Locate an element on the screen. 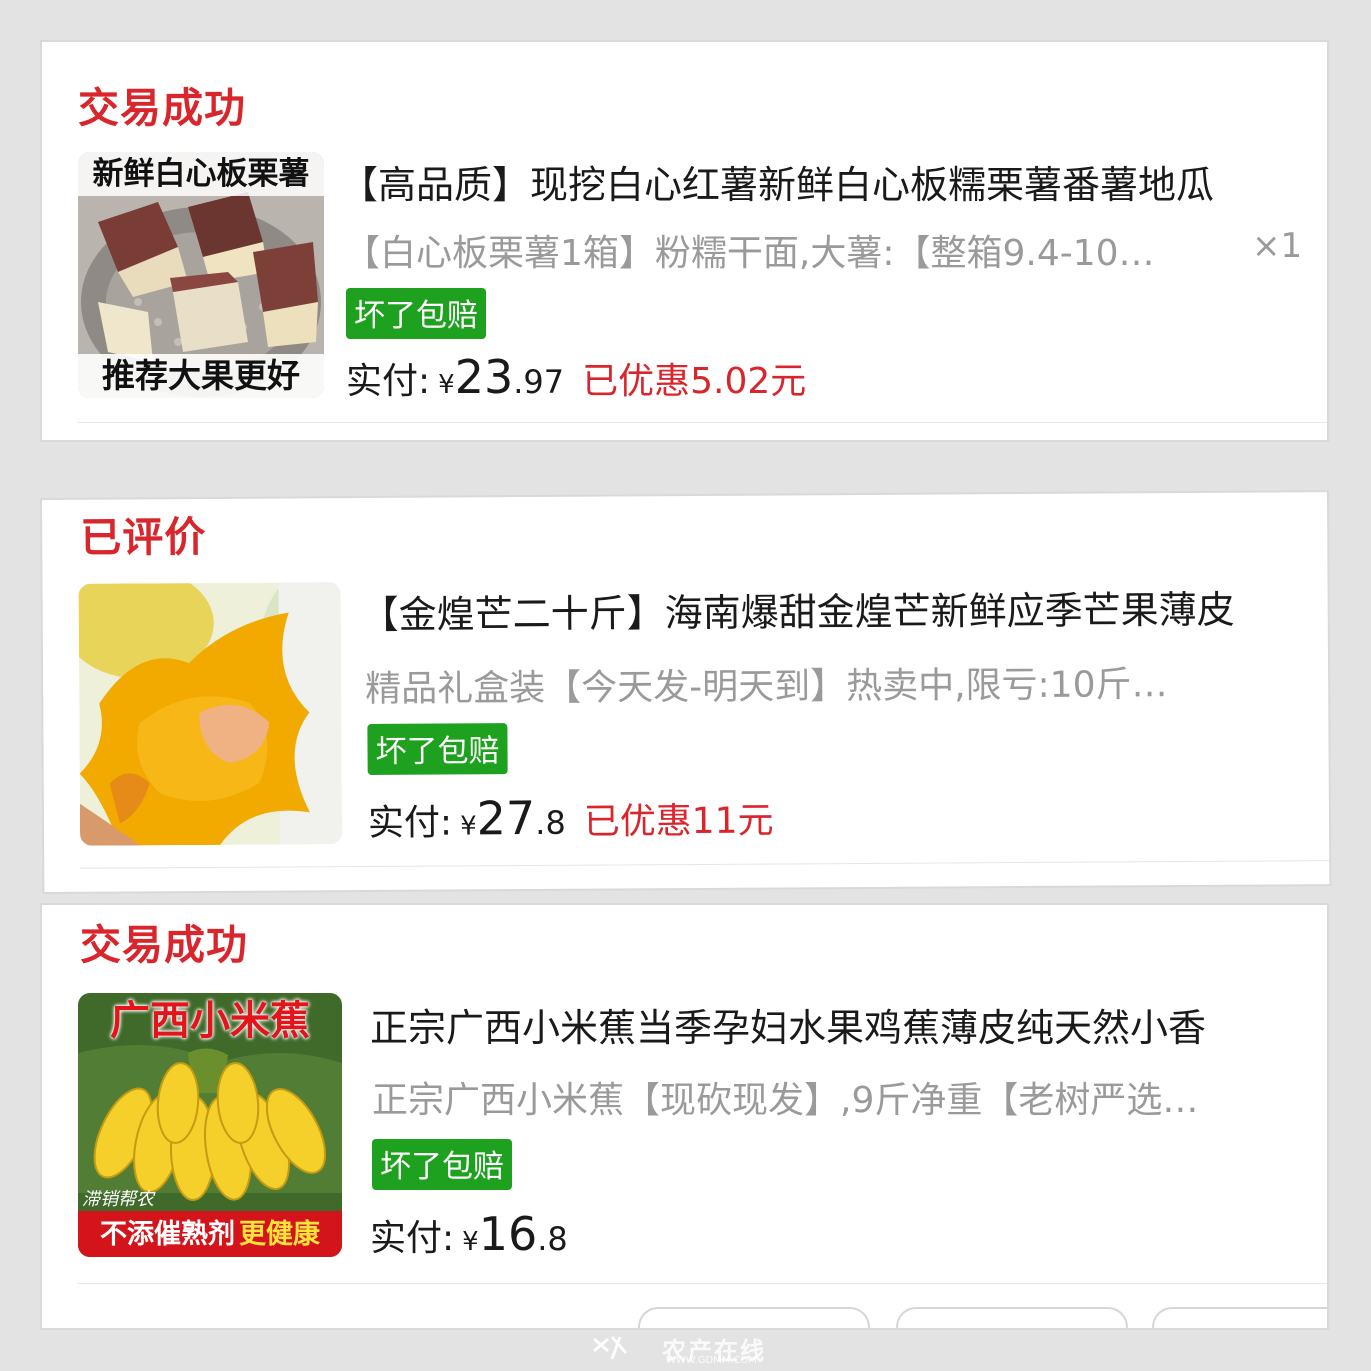  thumbnail-caption-bottom: 不添催熟剂 更健康 is located at coordinates (210, 1235).